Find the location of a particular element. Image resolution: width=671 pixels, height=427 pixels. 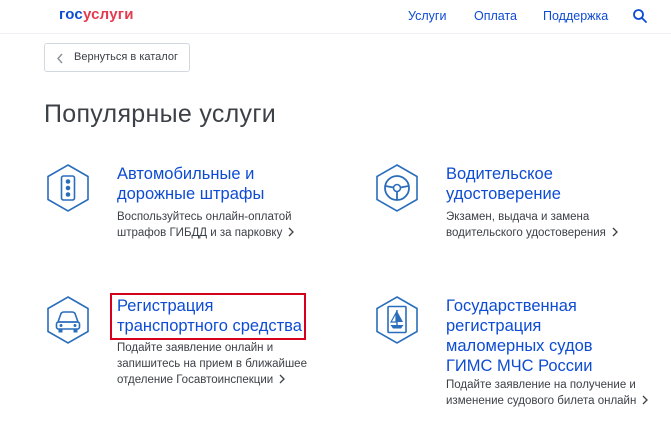

title-line: Автомобильные и is located at coordinates (186, 174).